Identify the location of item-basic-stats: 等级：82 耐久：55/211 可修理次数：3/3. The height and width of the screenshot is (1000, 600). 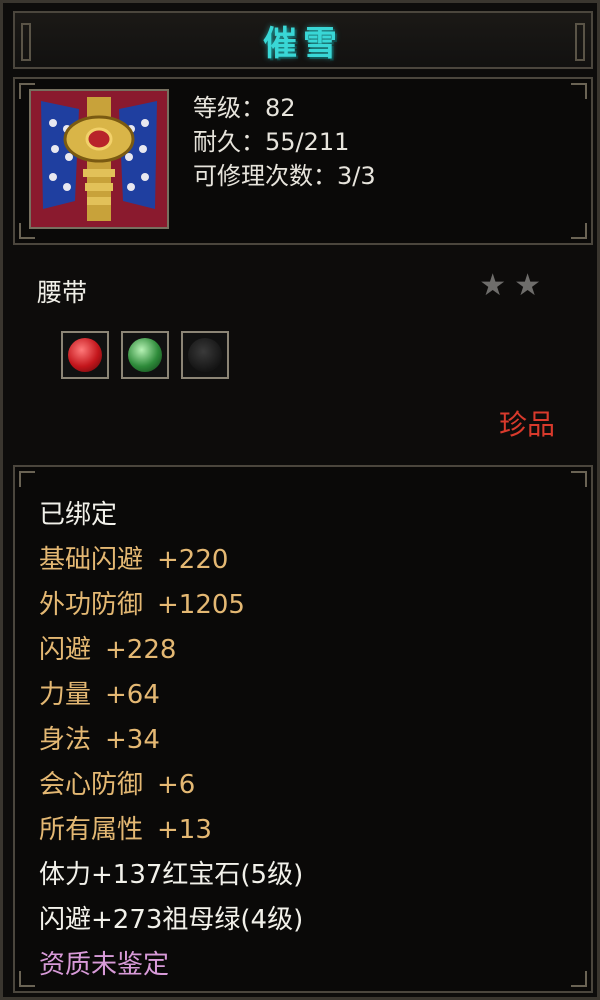
(284, 142).